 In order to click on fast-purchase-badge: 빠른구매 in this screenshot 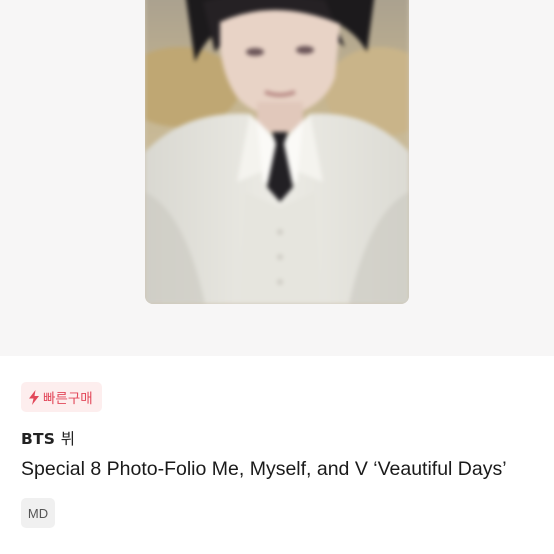, I will do `click(61, 397)`.